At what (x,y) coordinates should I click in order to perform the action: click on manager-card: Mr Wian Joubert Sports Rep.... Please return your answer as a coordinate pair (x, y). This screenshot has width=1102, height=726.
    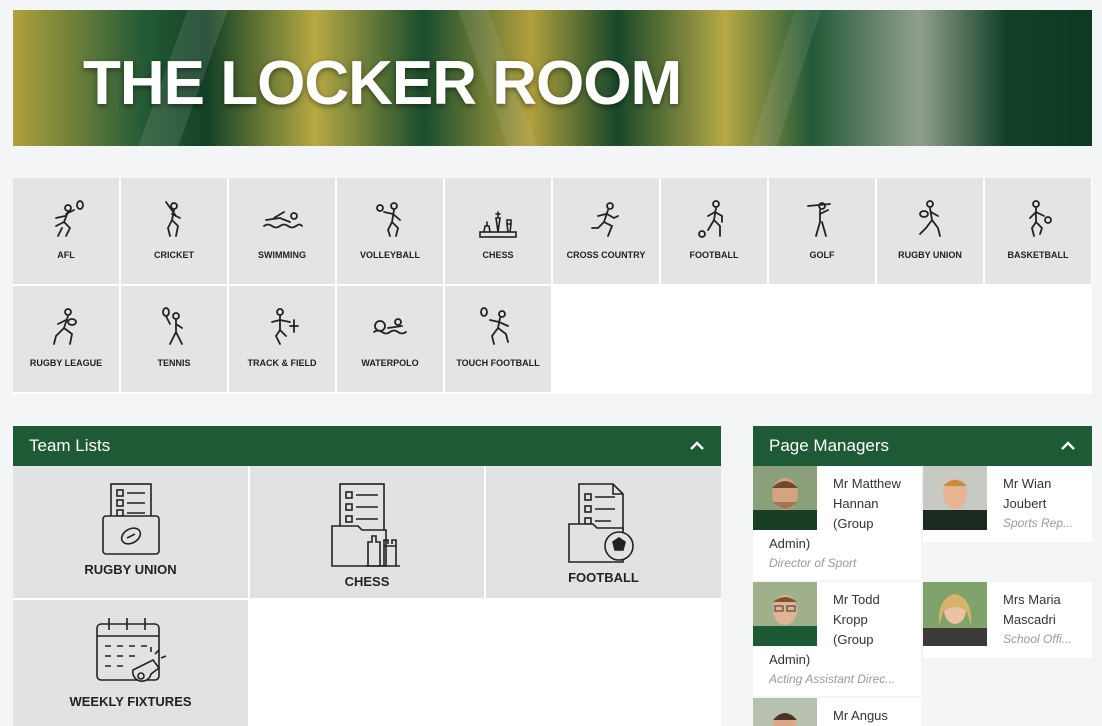
    Looking at the image, I should click on (1007, 504).